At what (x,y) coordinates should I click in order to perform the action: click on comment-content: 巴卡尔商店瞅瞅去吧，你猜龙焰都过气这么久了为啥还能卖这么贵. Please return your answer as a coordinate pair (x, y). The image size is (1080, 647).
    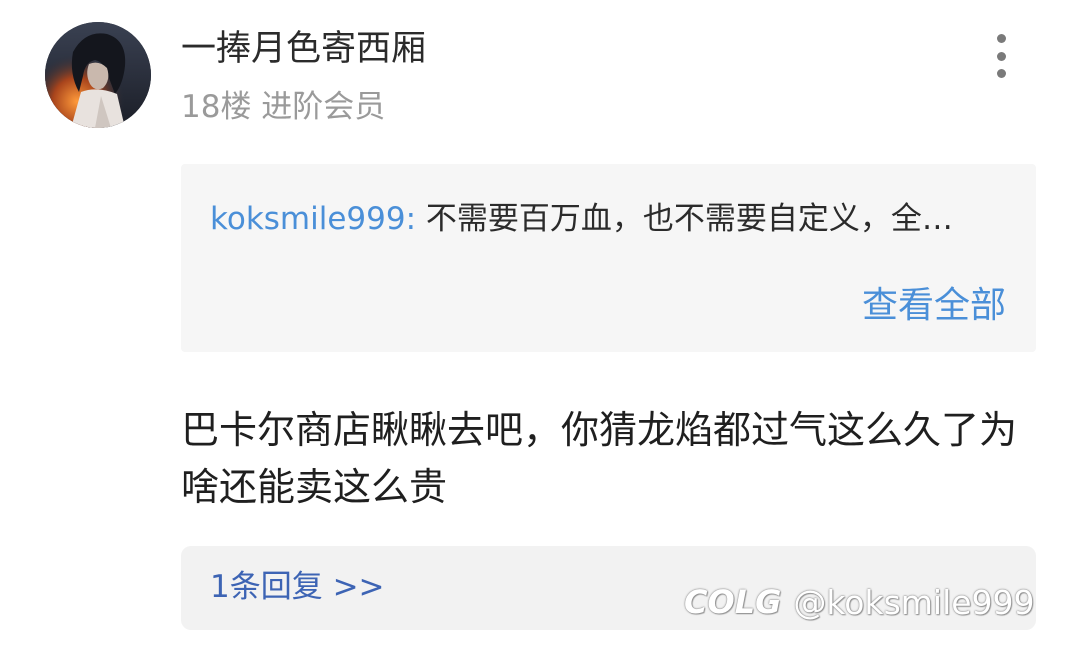
    Looking at the image, I should click on (599, 458).